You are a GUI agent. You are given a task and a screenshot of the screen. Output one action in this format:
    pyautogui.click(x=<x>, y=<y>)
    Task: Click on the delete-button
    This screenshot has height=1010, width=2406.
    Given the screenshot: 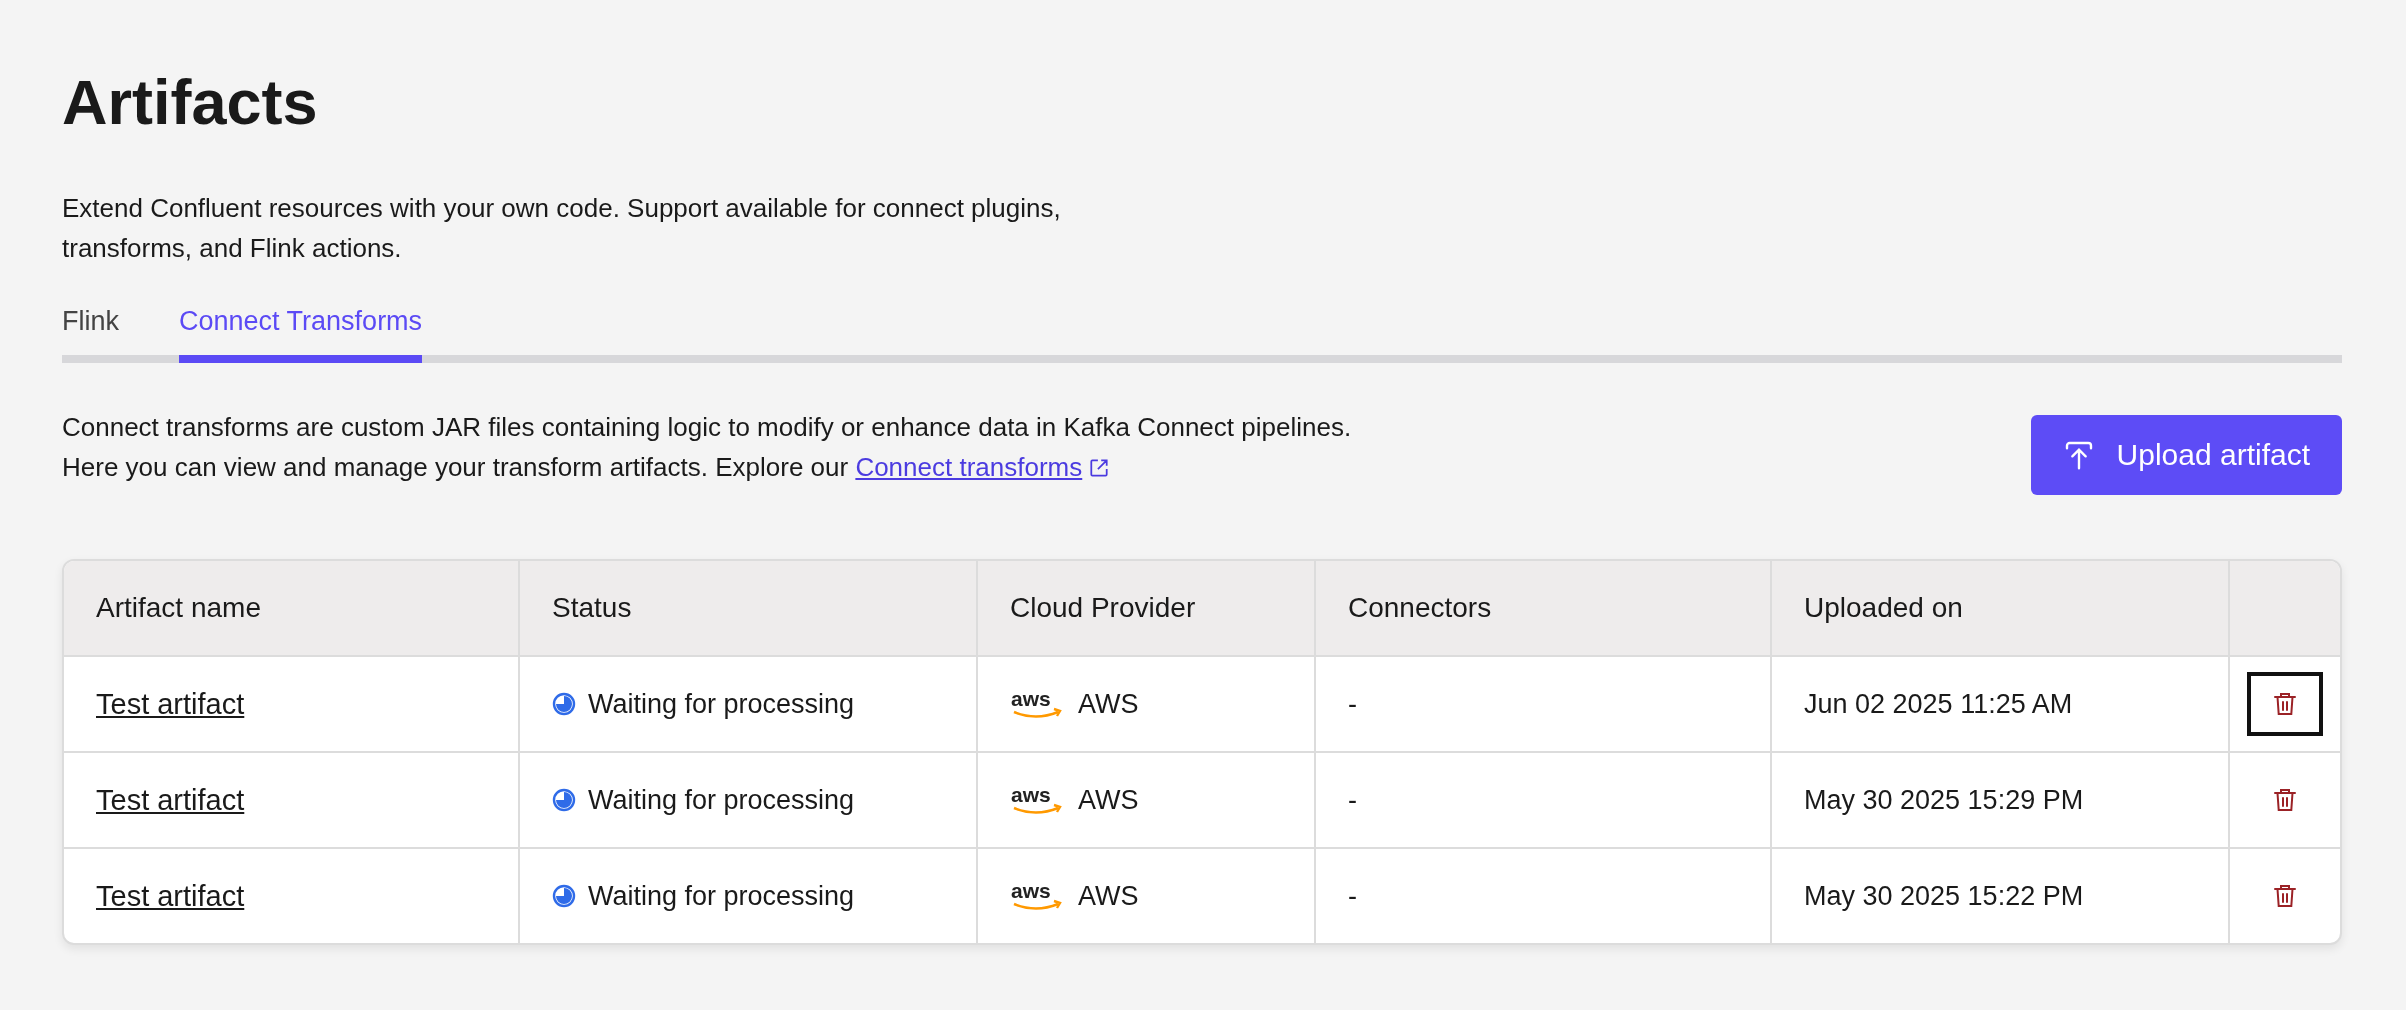 What is the action you would take?
    pyautogui.click(x=2285, y=704)
    